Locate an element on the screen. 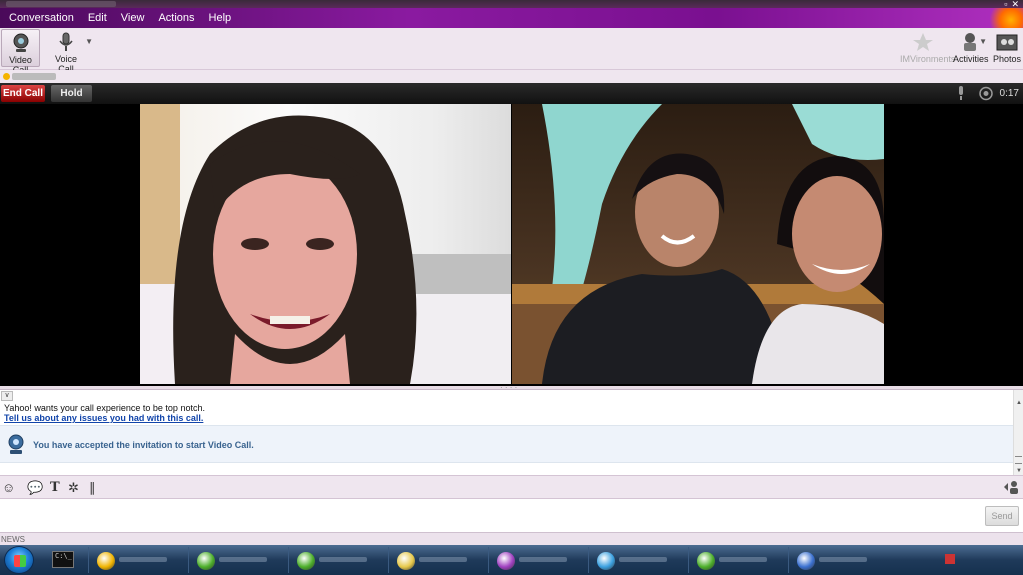 The width and height of the screenshot is (1023, 575). attachment-icon: ∥ is located at coordinates (92, 488).